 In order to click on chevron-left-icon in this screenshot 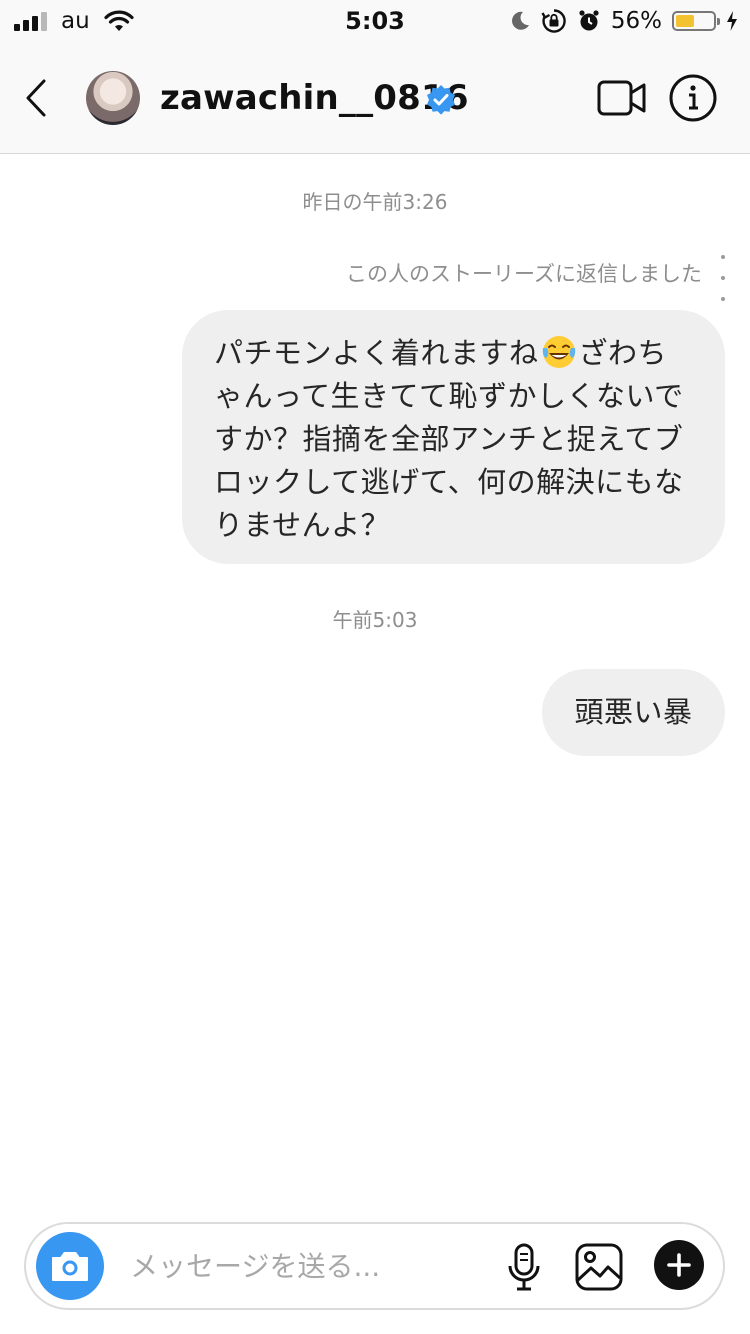, I will do `click(36, 98)`.